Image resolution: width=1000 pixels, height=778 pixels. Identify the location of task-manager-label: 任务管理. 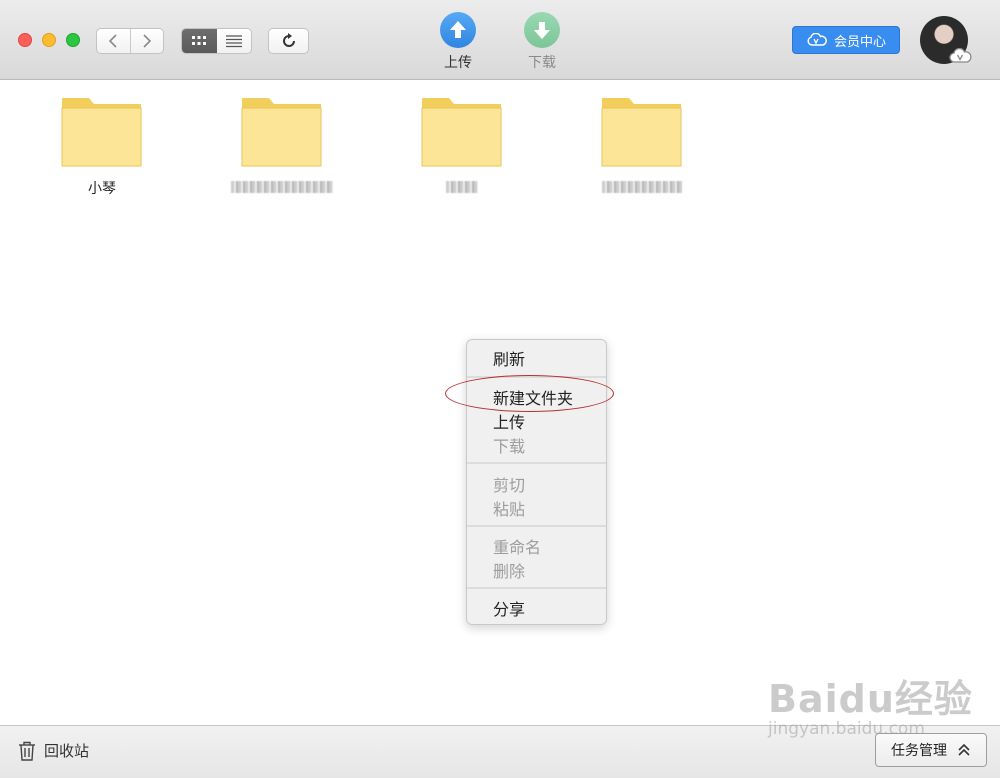
(919, 751).